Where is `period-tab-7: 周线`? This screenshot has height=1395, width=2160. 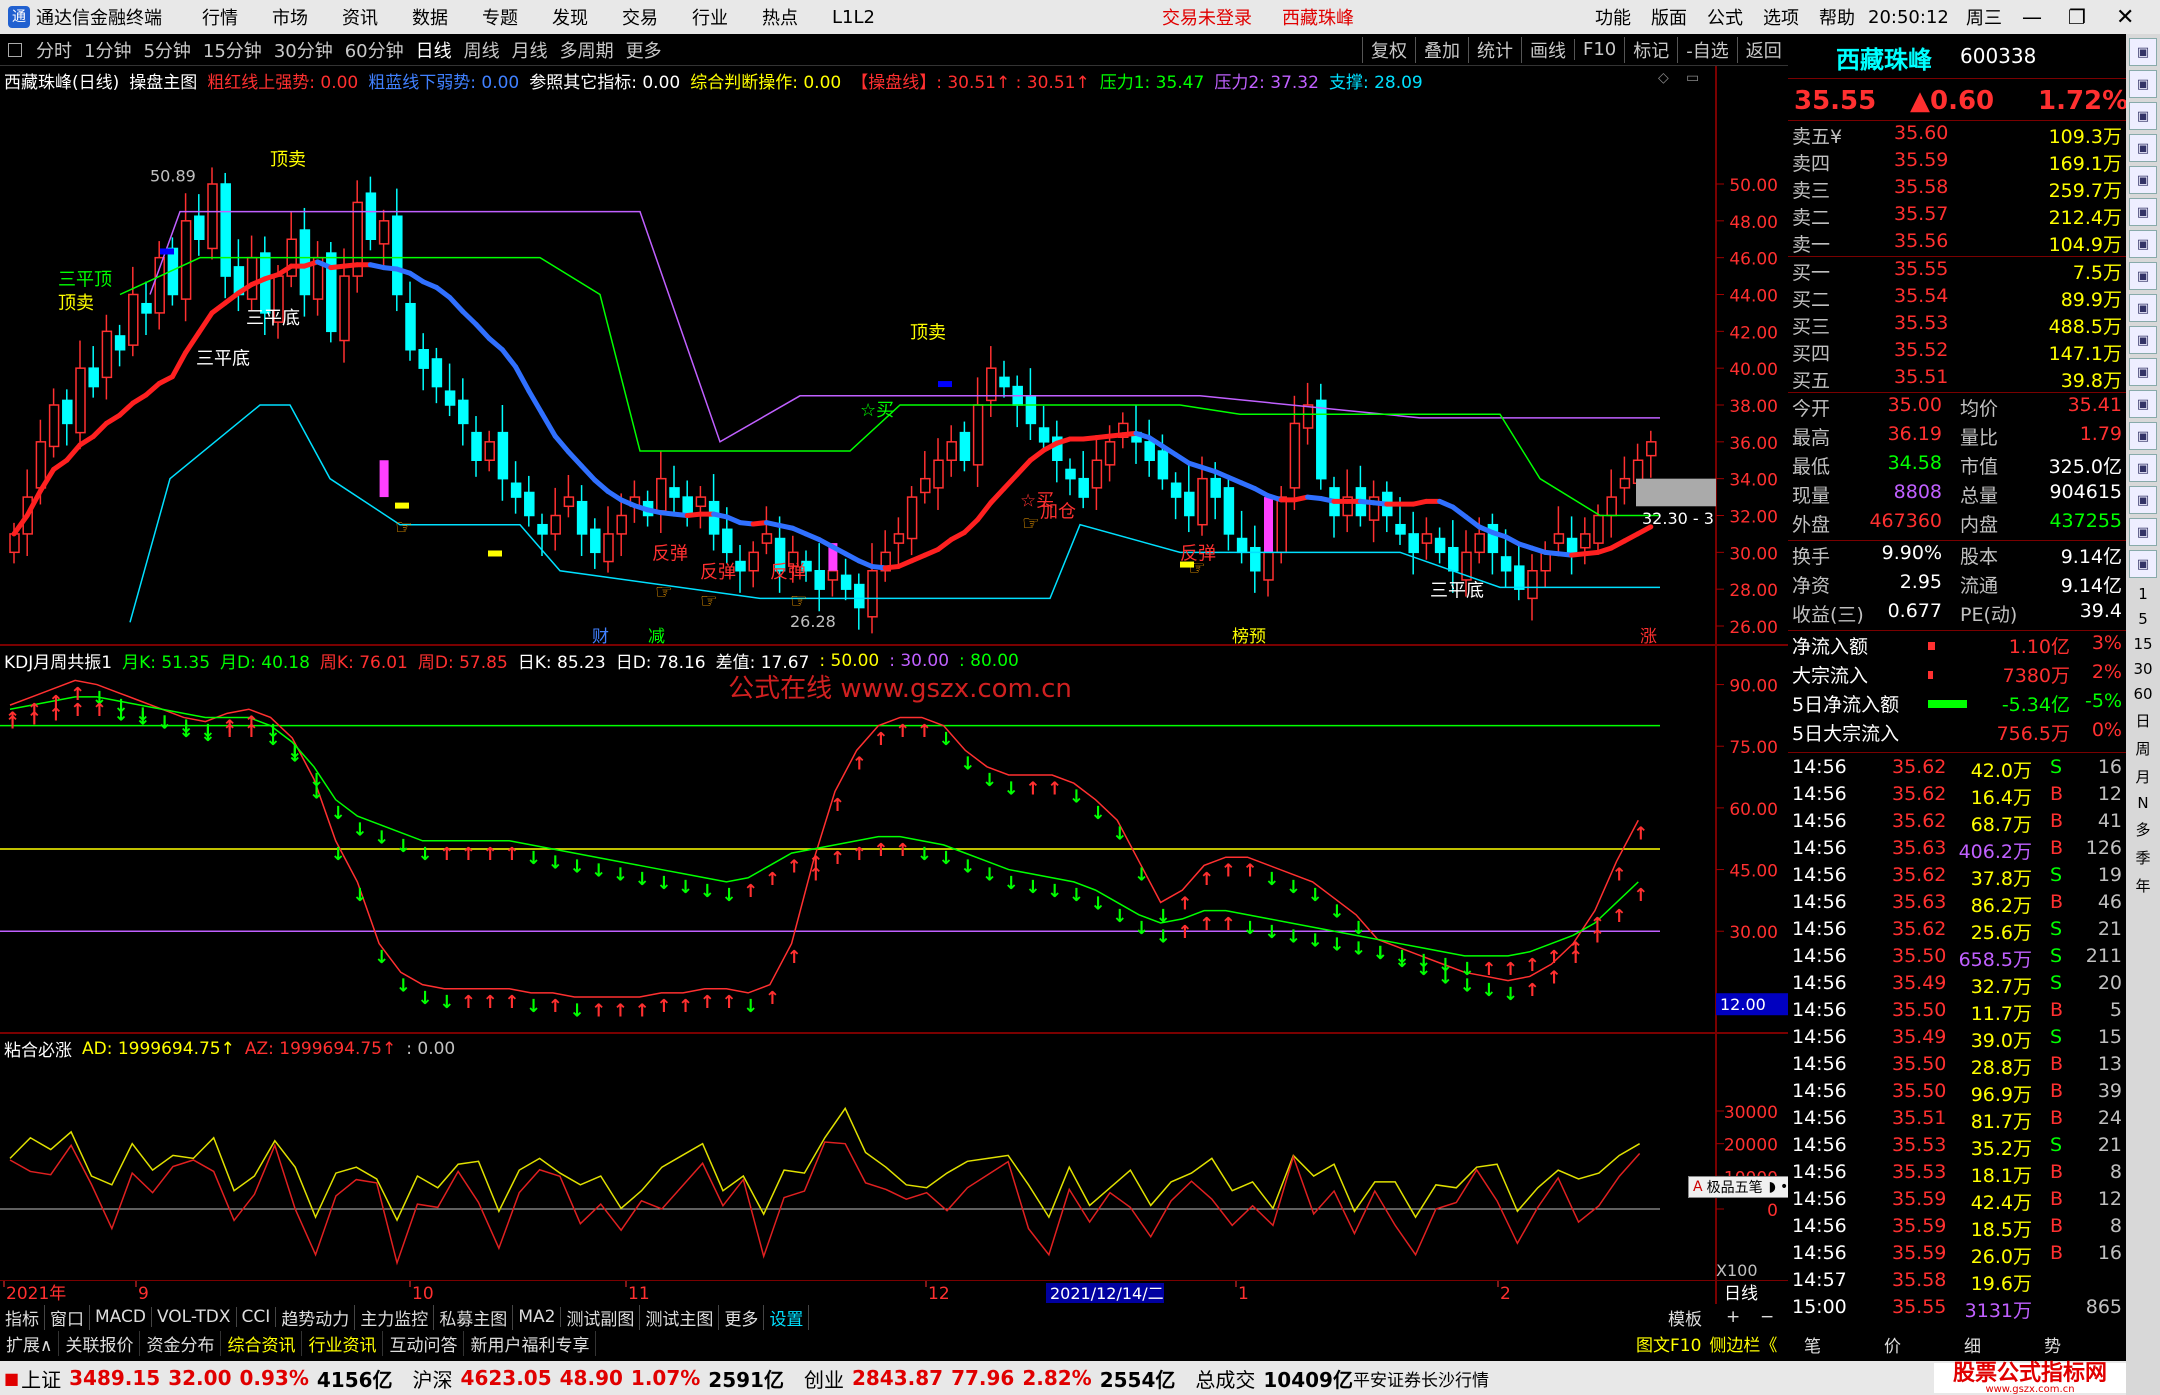 period-tab-7: 周线 is located at coordinates (482, 50).